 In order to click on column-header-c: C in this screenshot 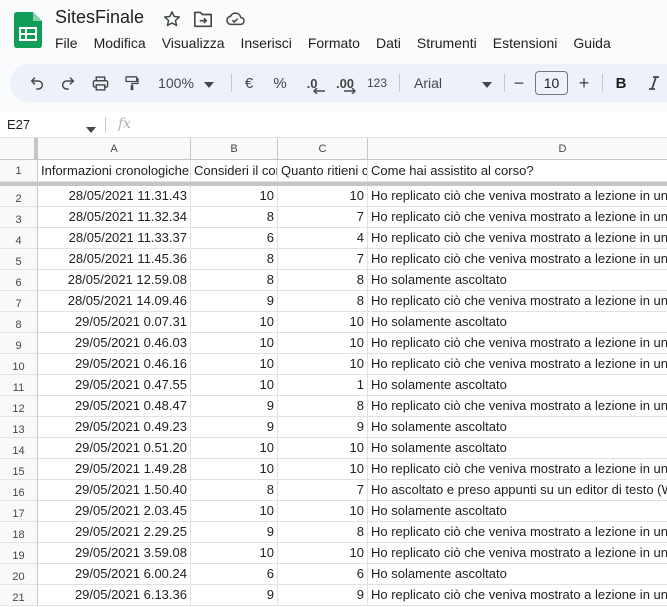, I will do `click(323, 149)`.